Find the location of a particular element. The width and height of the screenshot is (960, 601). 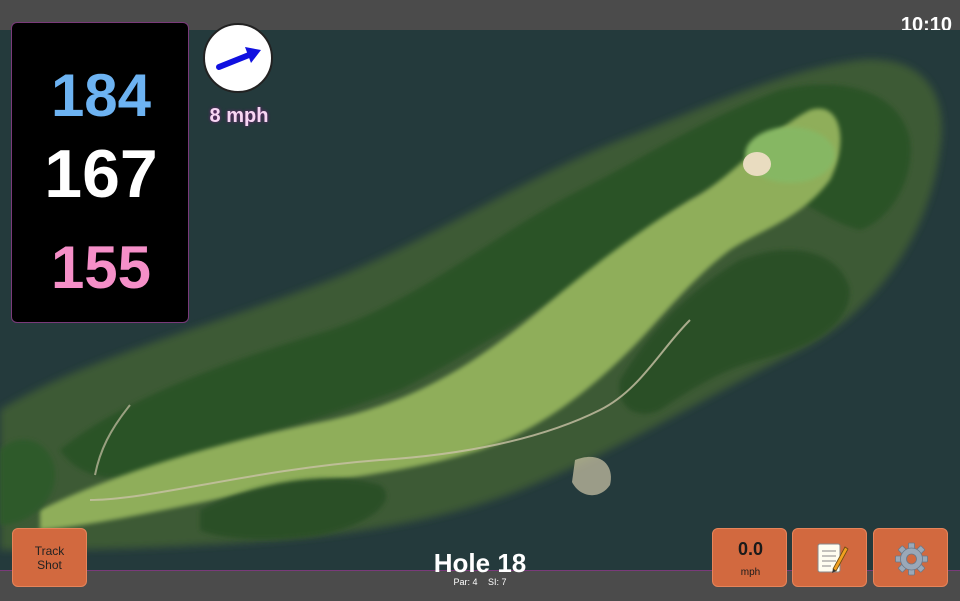

settings-button is located at coordinates (910, 557).